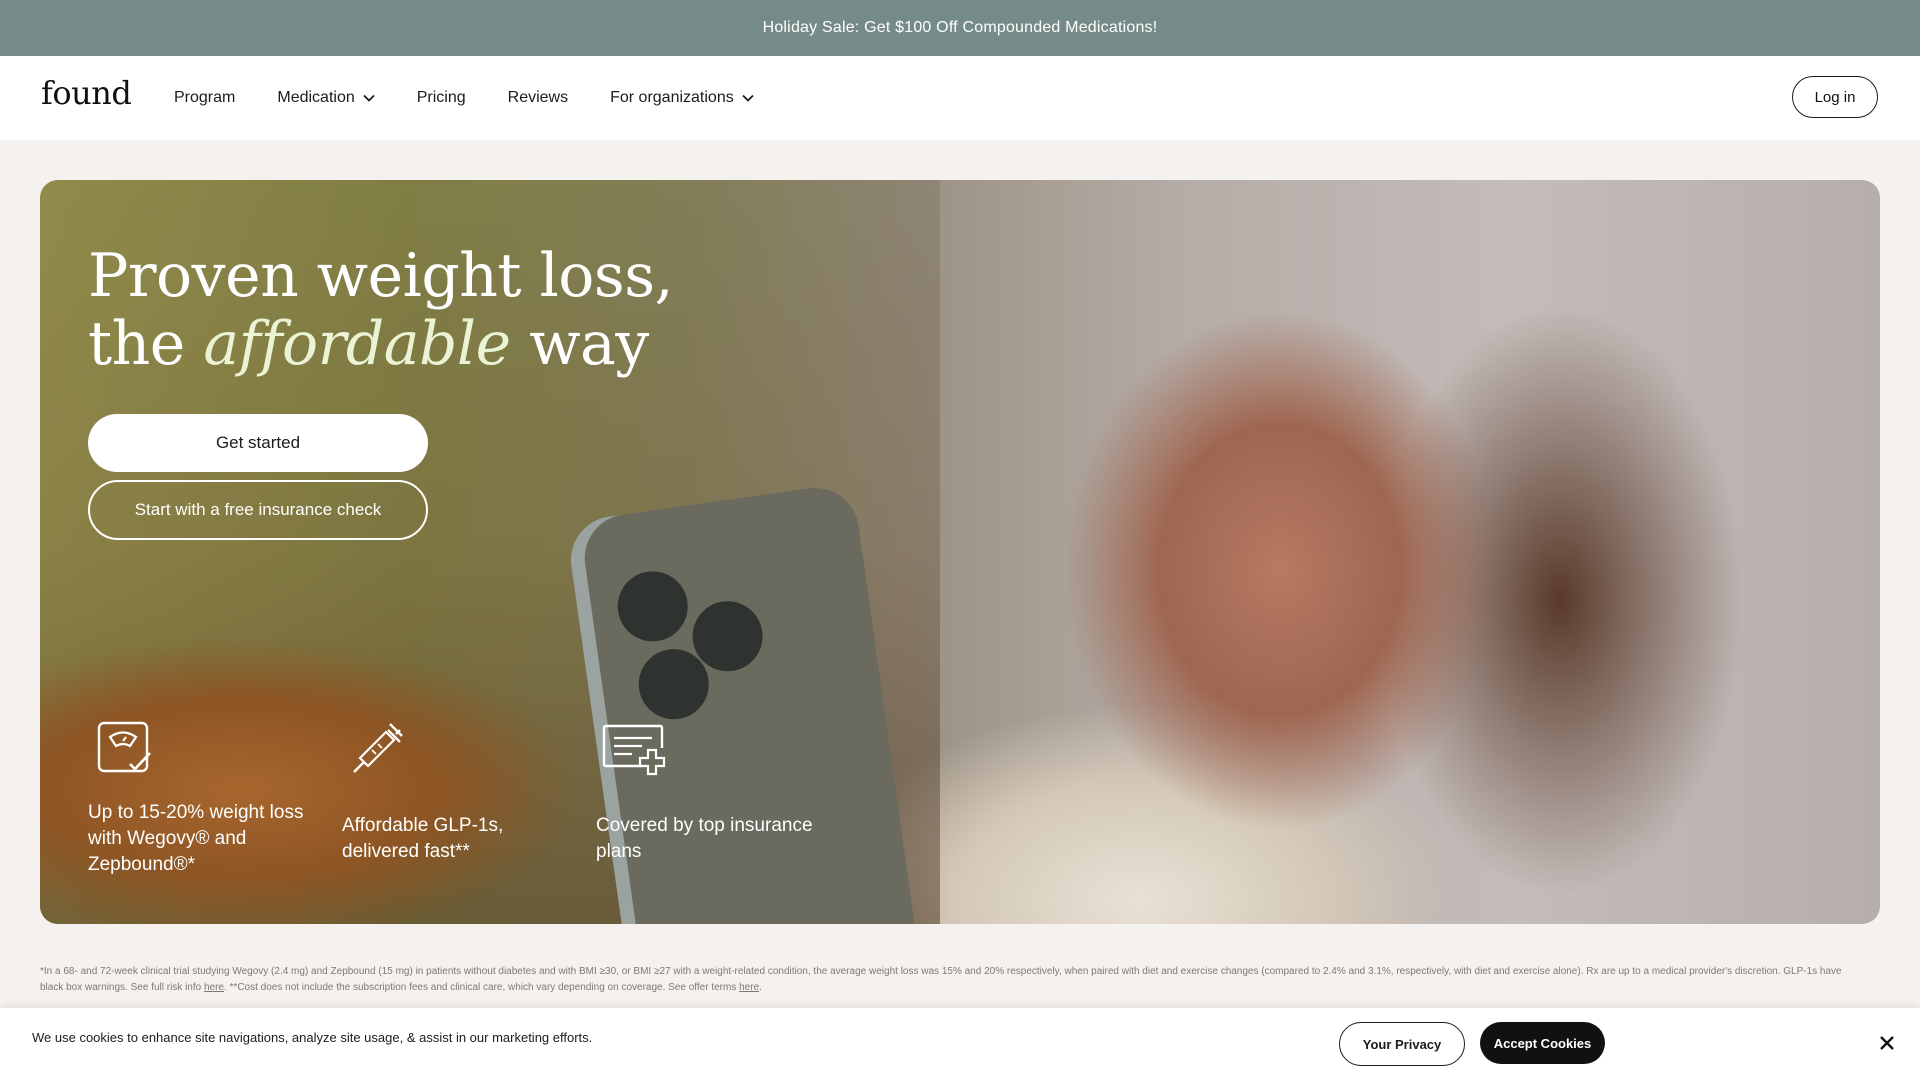  What do you see at coordinates (316, 97) in the screenshot?
I see `nav-item-label: Medication` at bounding box center [316, 97].